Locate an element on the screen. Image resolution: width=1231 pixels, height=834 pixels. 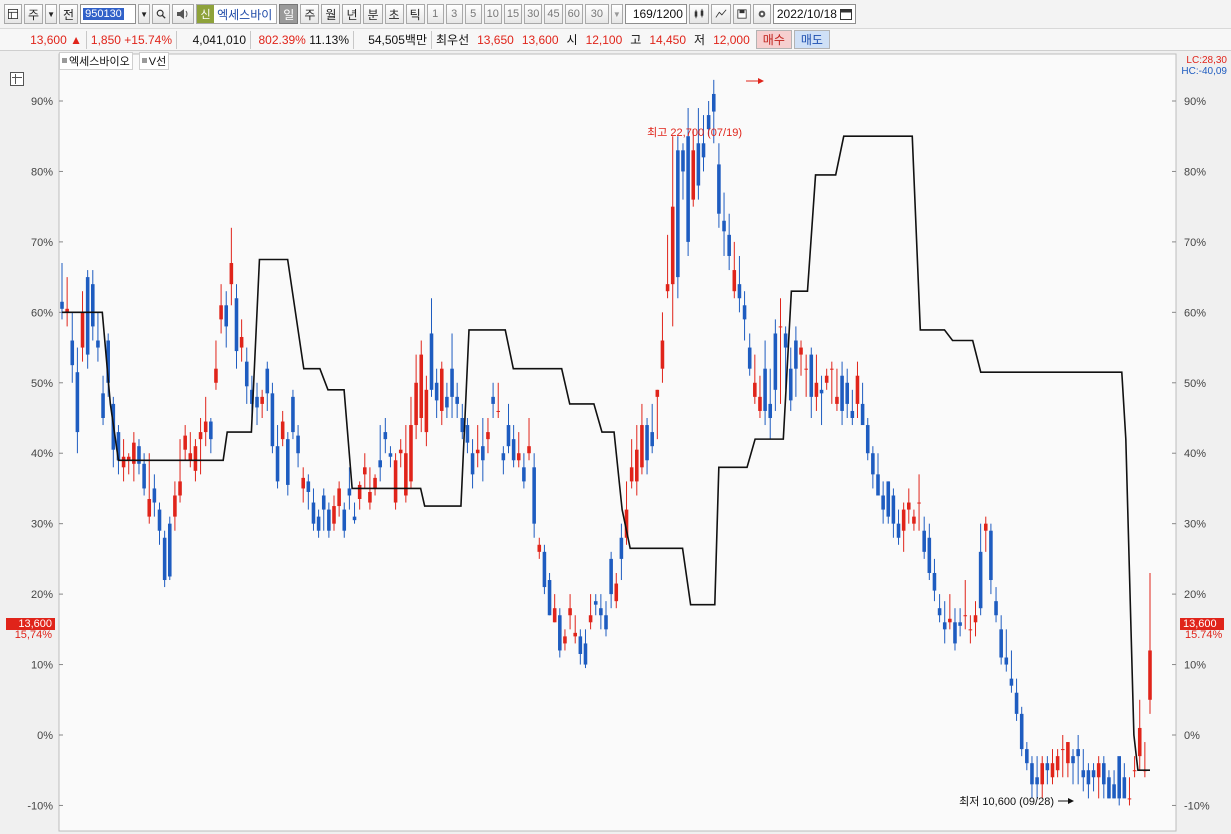
interval-button-60: 60 is located at coordinates (573, 14).